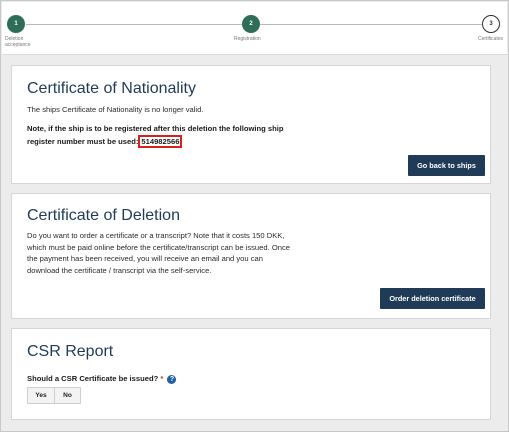  What do you see at coordinates (160, 141) in the screenshot?
I see `register-number: 514982566` at bounding box center [160, 141].